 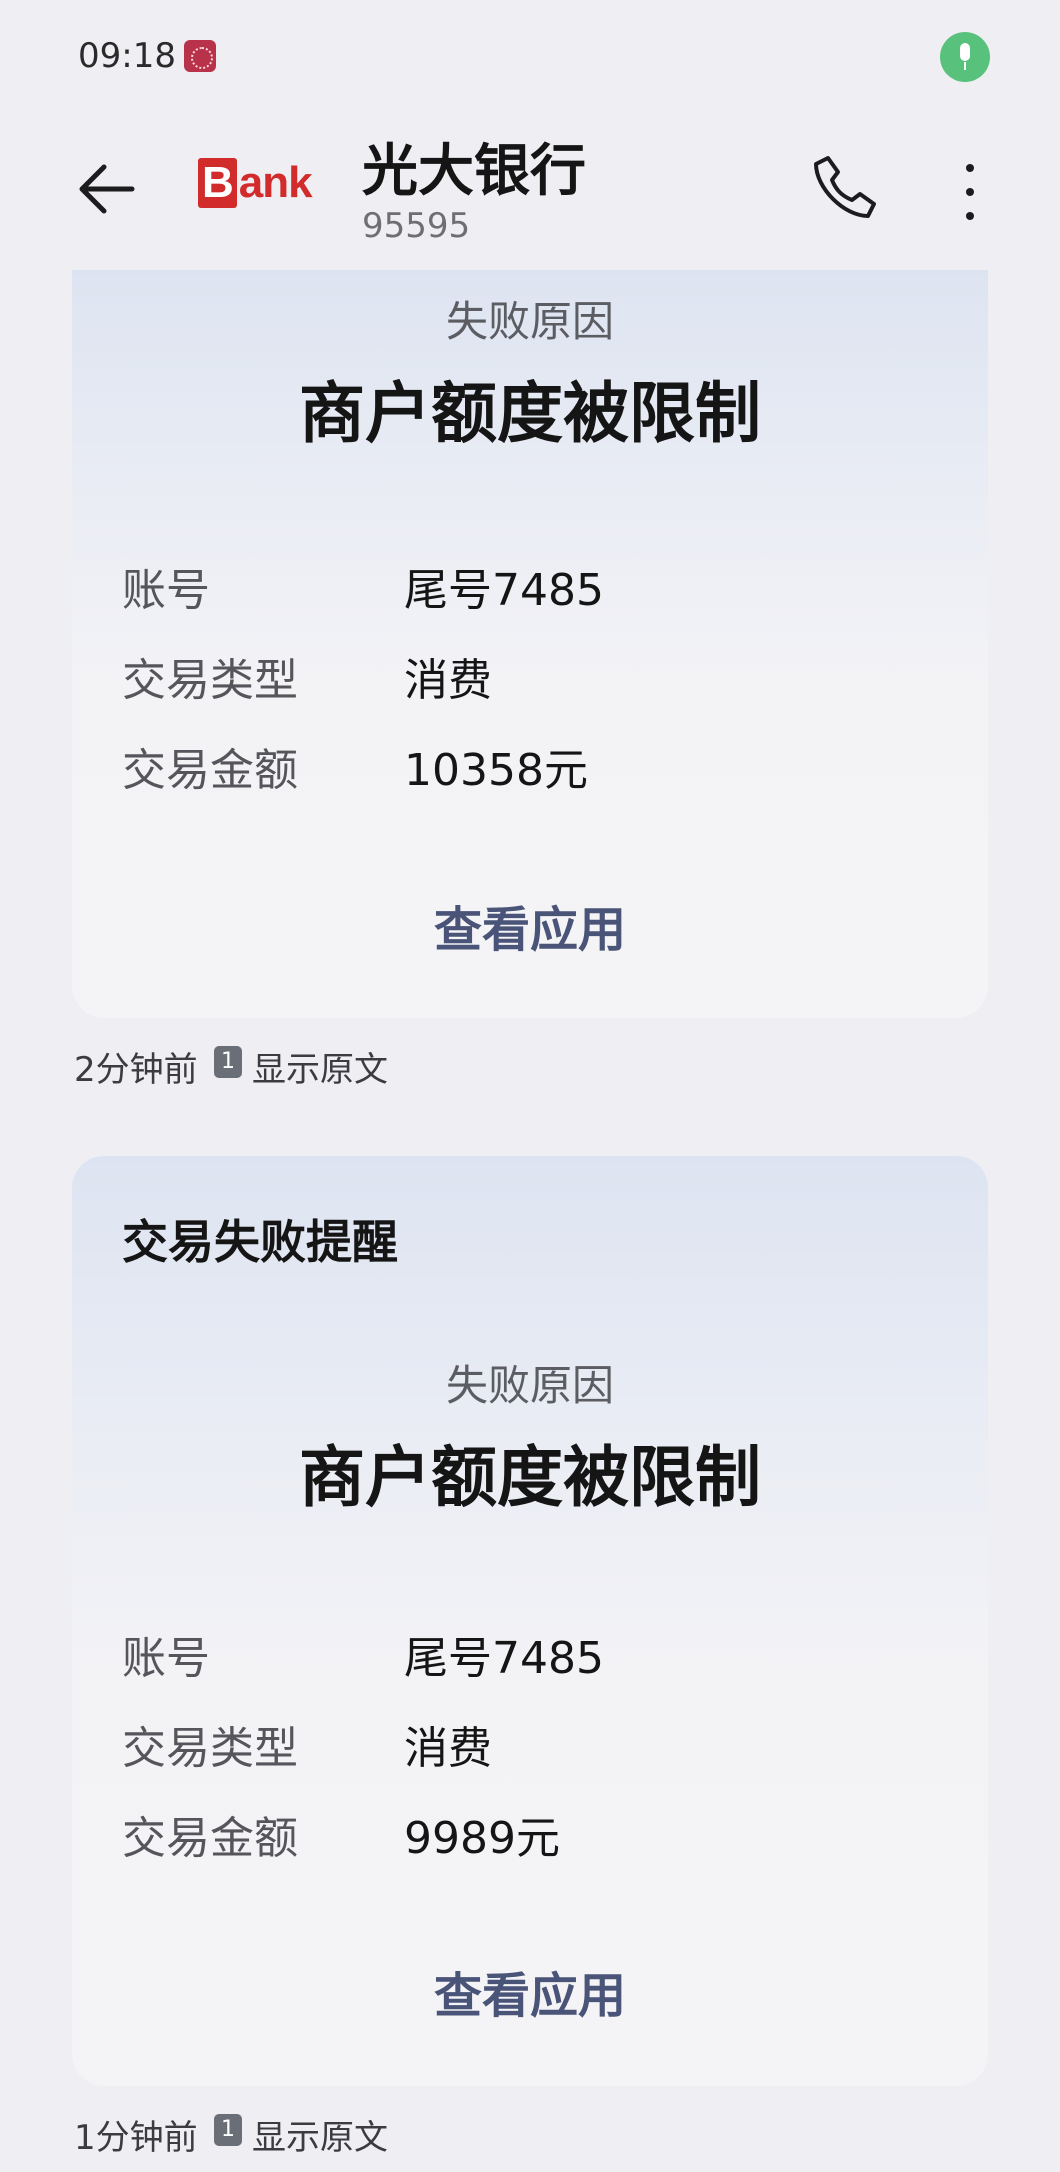 I want to click on info-value: 10358元, so click(x=496, y=770).